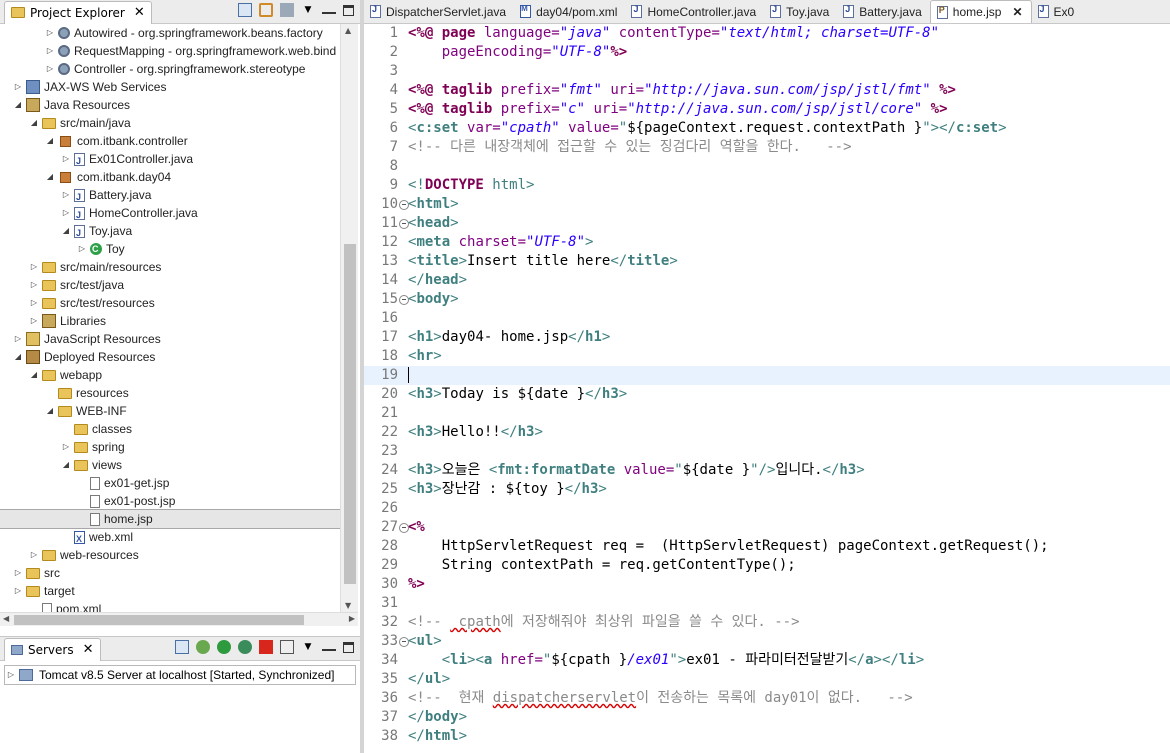  I want to click on tree-item: ▷ target, so click(170, 591).